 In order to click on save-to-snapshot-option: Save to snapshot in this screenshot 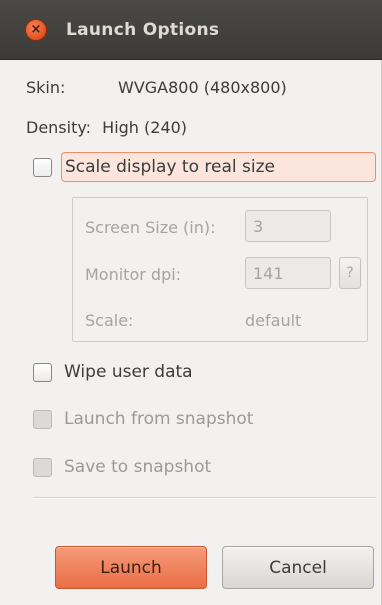, I will do `click(122, 467)`.